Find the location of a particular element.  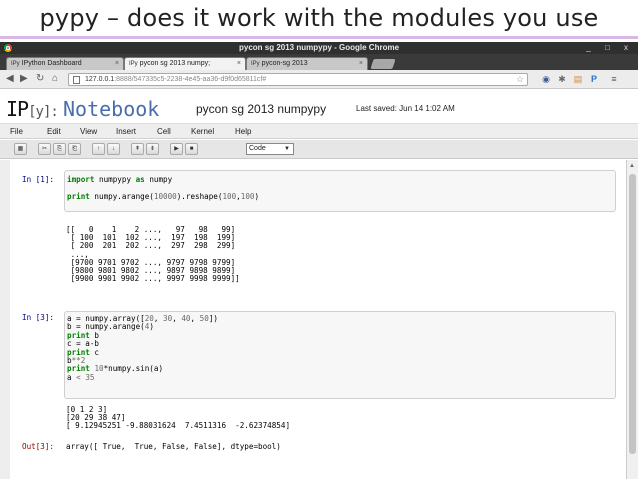

cell-3-input-prompt: In [3]: is located at coordinates (38, 317).